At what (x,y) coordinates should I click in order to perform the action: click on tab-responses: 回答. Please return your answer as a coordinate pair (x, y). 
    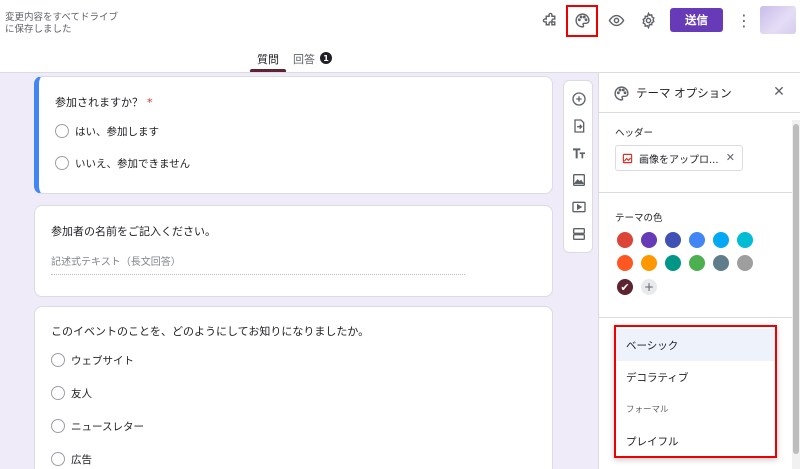
    Looking at the image, I should click on (304, 59).